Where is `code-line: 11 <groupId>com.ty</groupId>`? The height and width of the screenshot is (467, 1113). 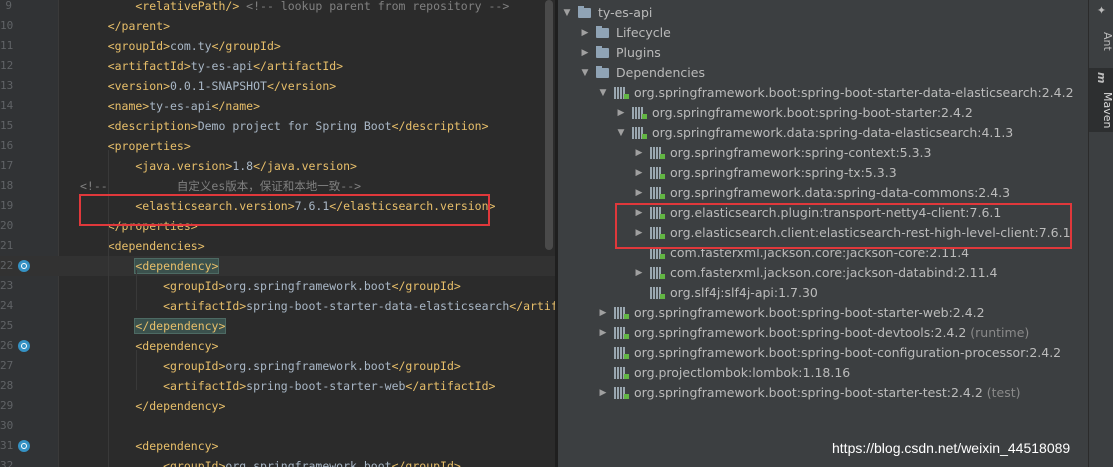 code-line: 11 <groupId>com.ty</groupId> is located at coordinates (277, 46).